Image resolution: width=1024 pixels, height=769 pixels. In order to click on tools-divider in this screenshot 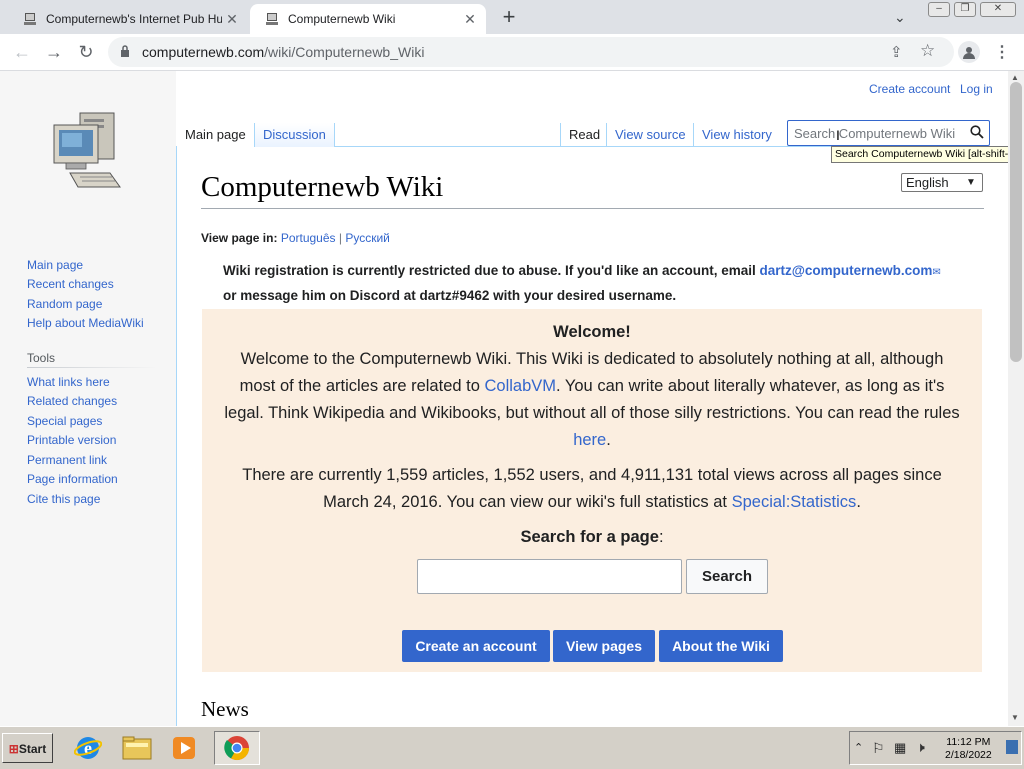, I will do `click(92, 367)`.